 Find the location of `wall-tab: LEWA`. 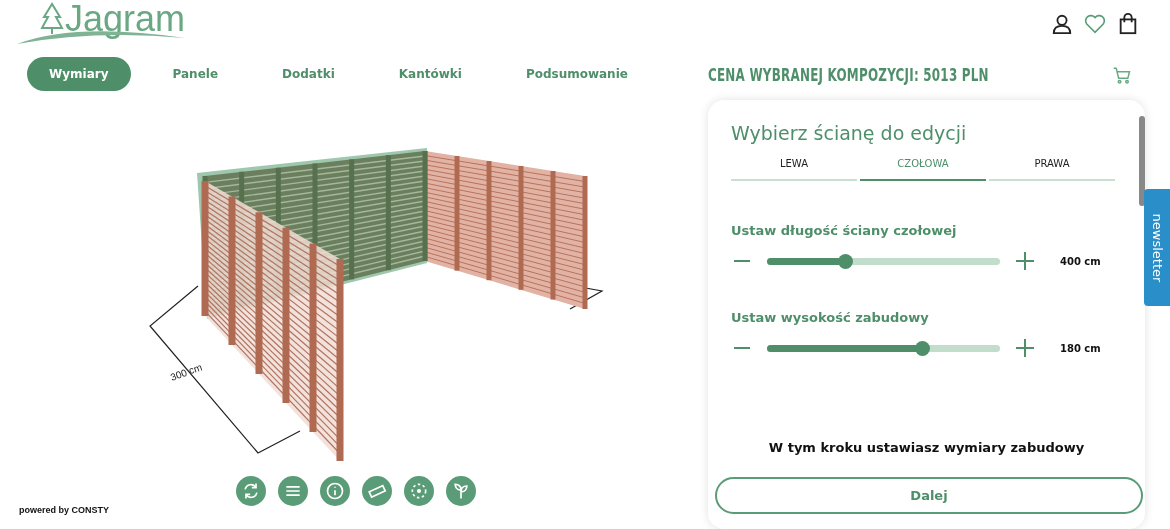

wall-tab: LEWA is located at coordinates (794, 167).